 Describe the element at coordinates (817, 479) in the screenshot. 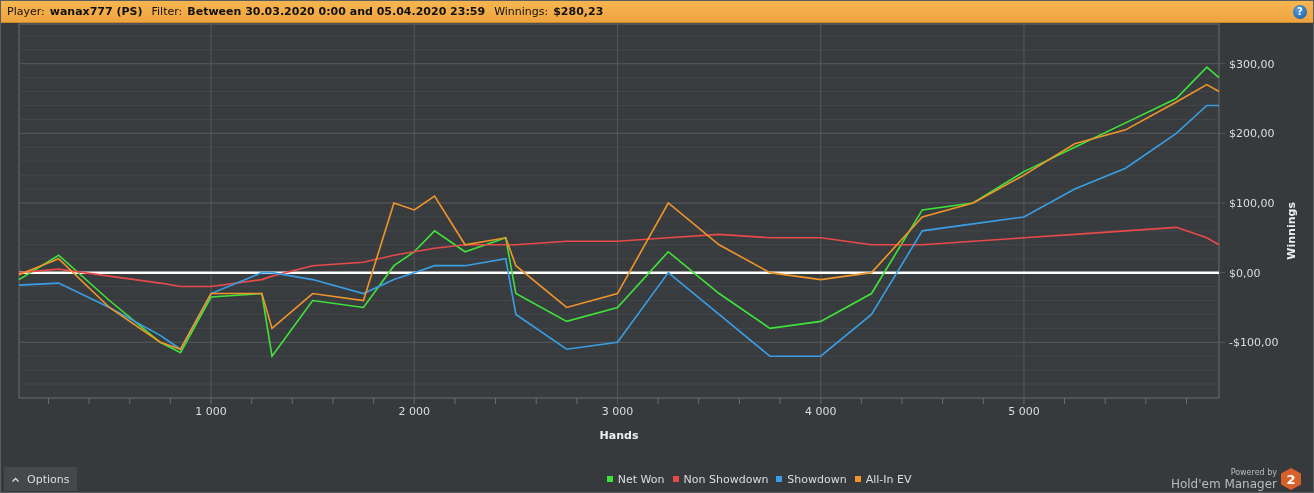

I see `legend-label: Showdown` at that location.